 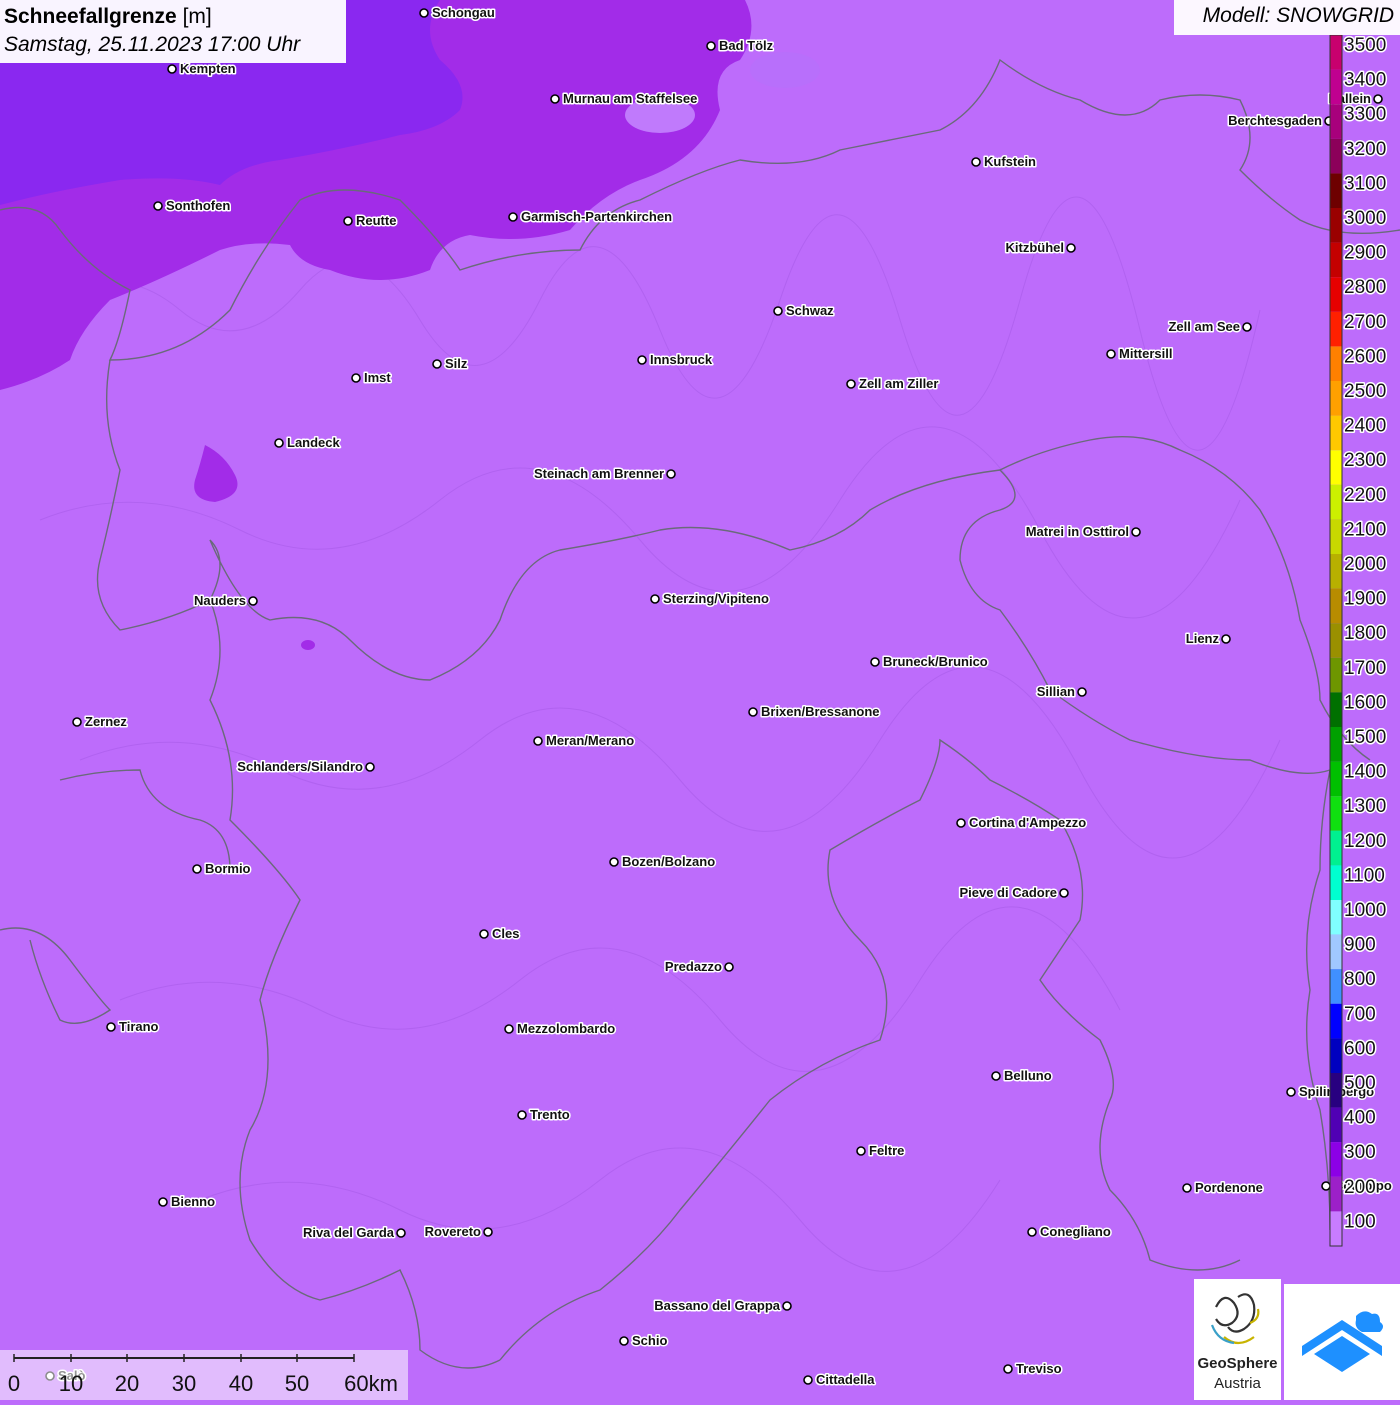 What do you see at coordinates (898, 383) in the screenshot?
I see `city-label: Zell am Ziller` at bounding box center [898, 383].